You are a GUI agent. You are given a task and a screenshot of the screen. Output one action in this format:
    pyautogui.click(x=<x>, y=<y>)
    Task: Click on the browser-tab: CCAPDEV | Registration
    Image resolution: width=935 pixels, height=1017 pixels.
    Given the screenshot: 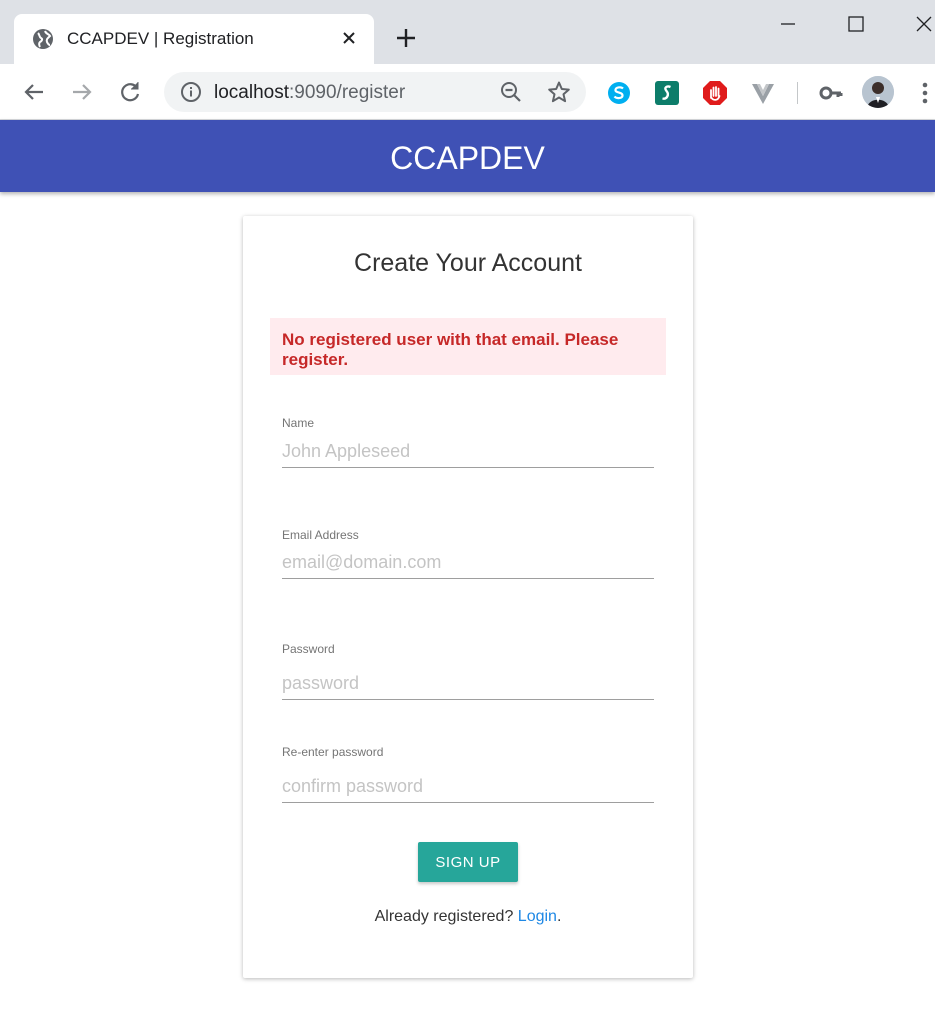 What is the action you would take?
    pyautogui.click(x=194, y=39)
    